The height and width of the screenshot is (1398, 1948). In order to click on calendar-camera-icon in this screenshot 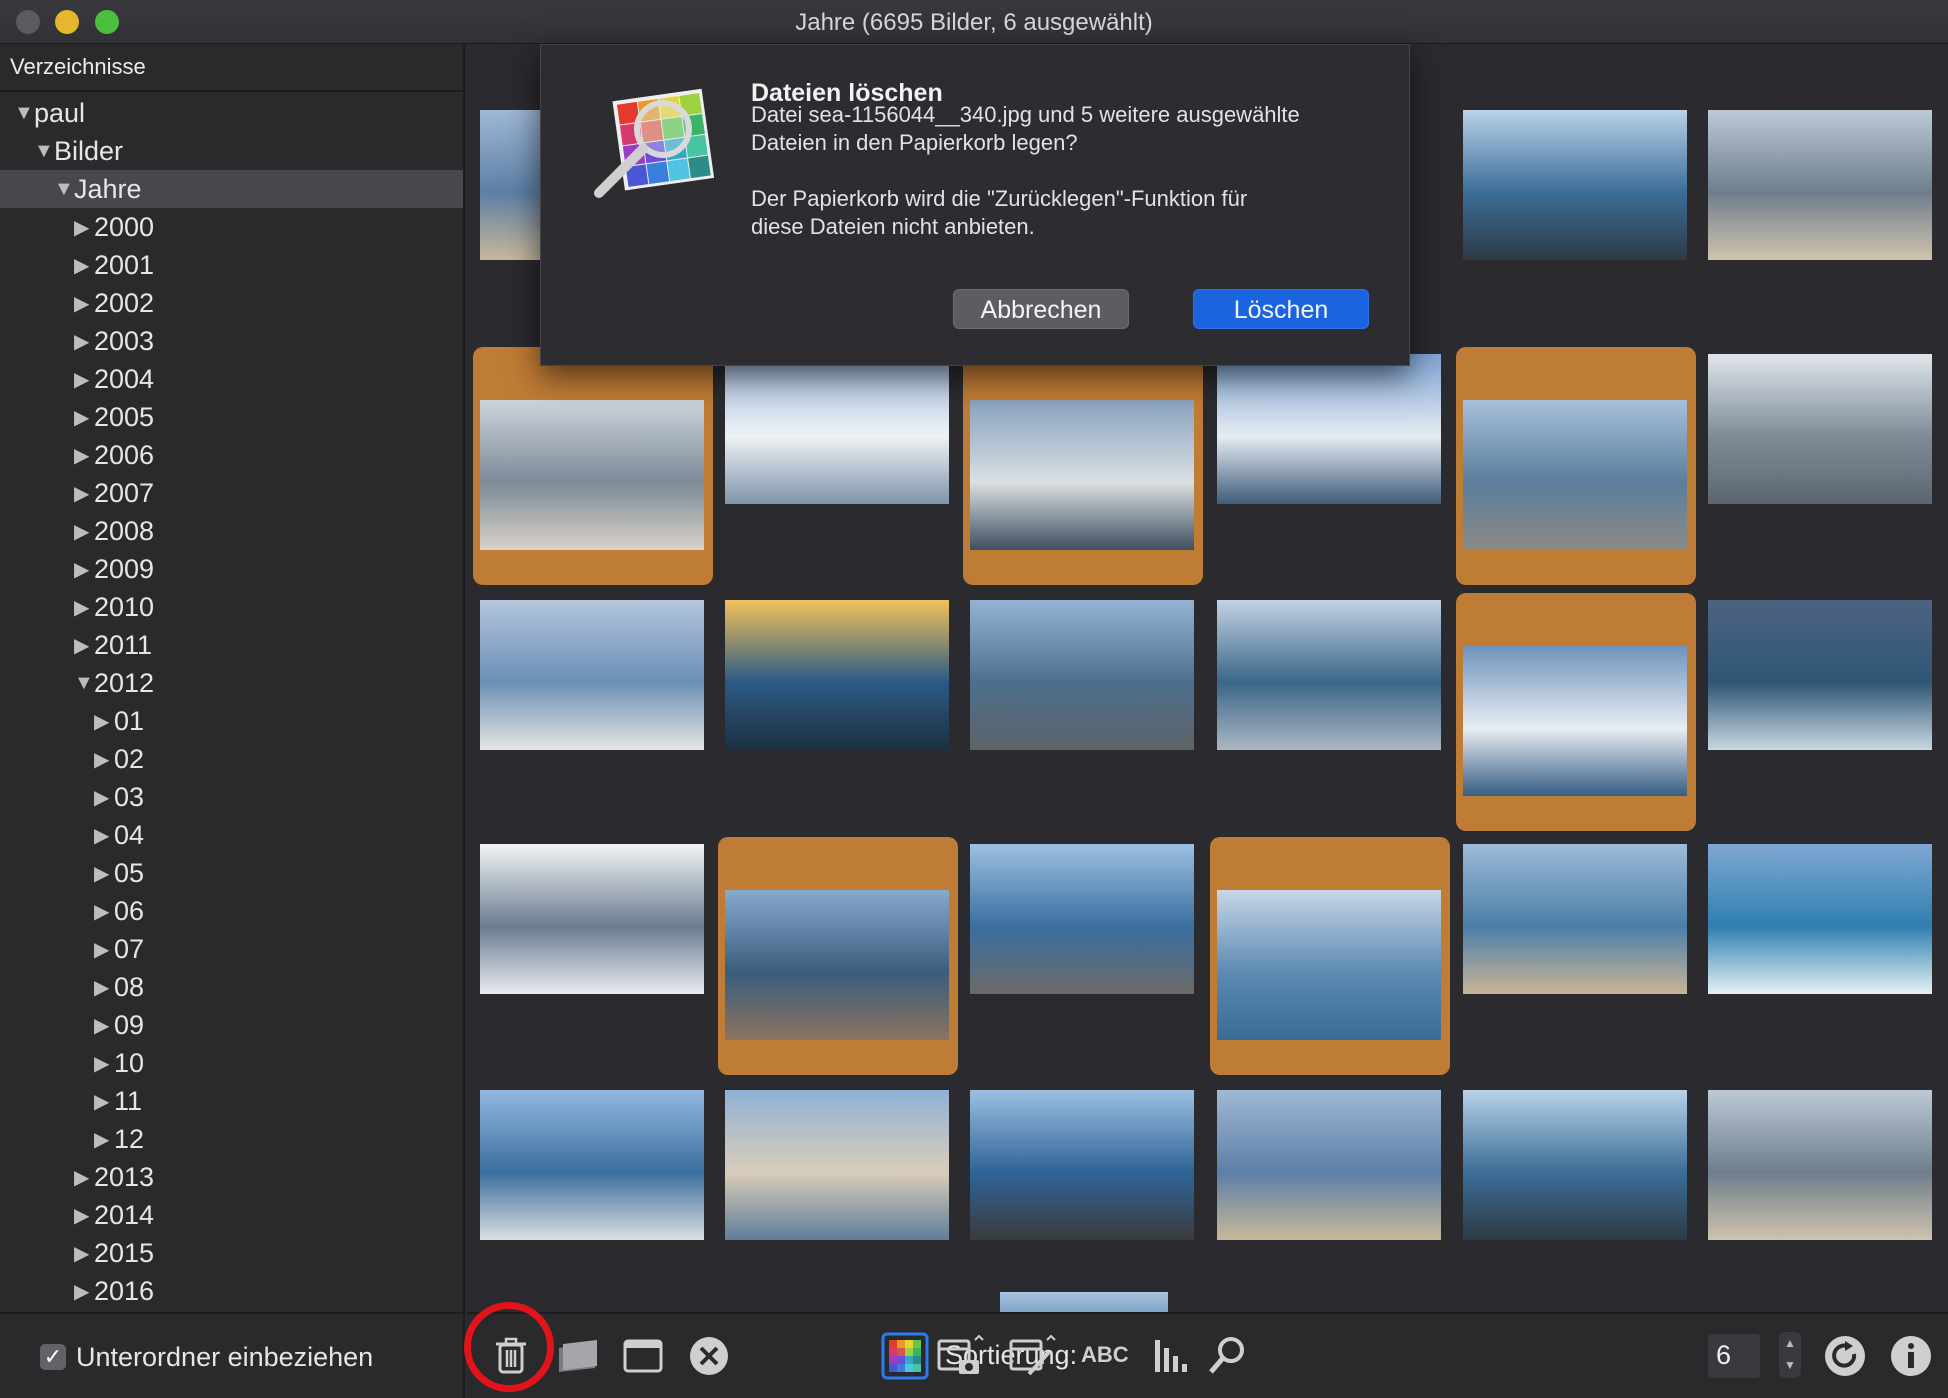, I will do `click(959, 1356)`.